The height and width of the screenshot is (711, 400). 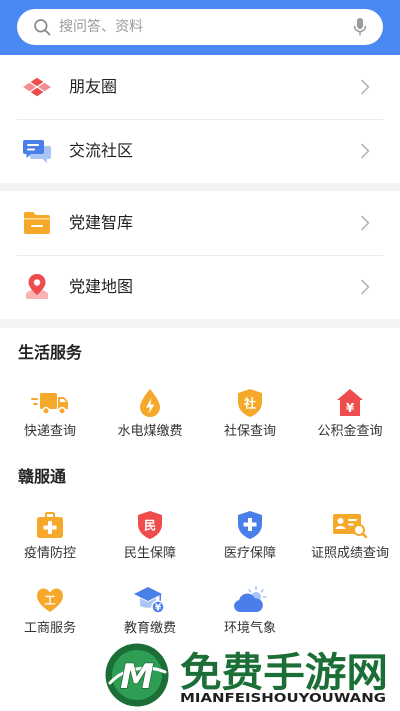 I want to click on medical-cross-shield-icon, so click(x=250, y=525).